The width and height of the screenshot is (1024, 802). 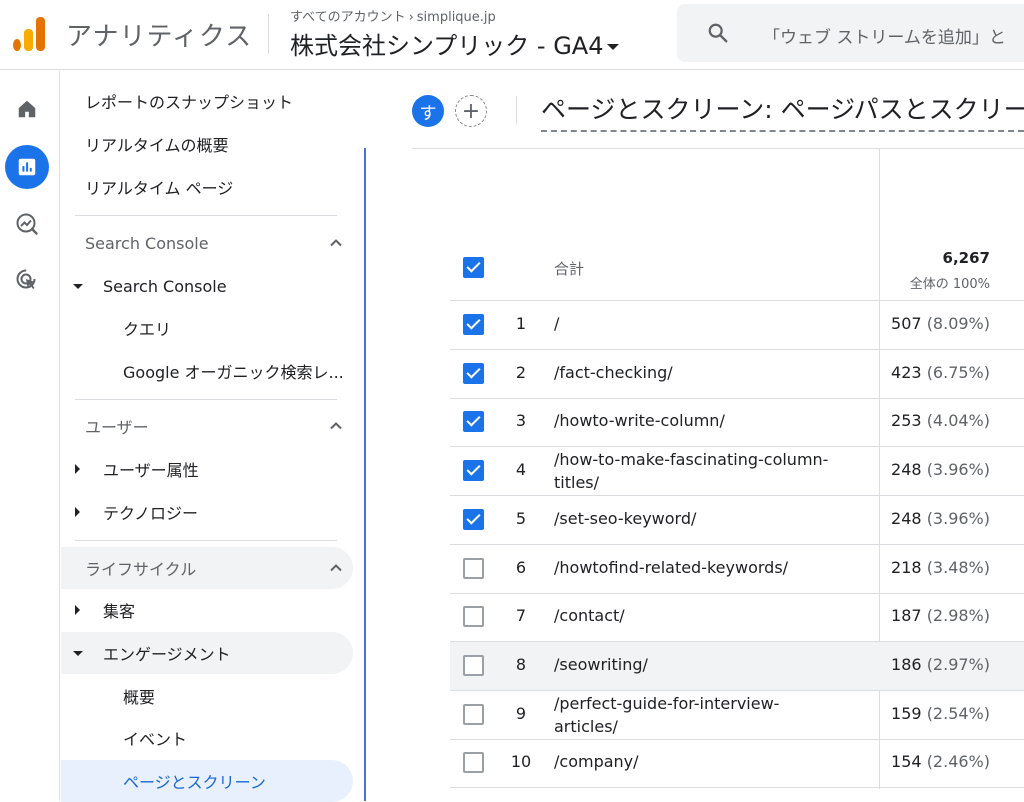 What do you see at coordinates (77, 469) in the screenshot?
I see `caret-right-icon` at bounding box center [77, 469].